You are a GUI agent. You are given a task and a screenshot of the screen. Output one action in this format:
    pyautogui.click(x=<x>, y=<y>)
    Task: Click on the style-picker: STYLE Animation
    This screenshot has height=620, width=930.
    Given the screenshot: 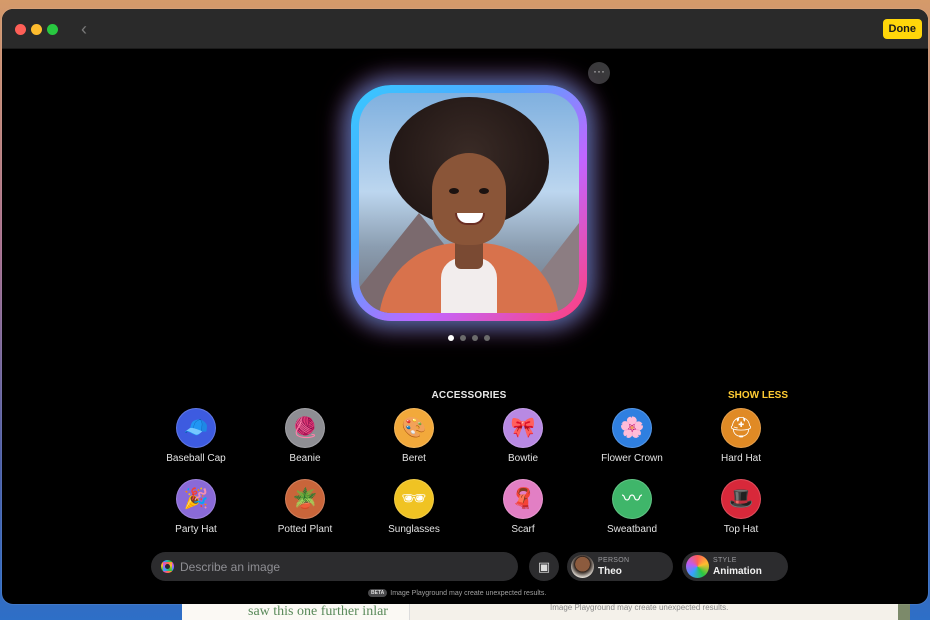 What is the action you would take?
    pyautogui.click(x=735, y=566)
    